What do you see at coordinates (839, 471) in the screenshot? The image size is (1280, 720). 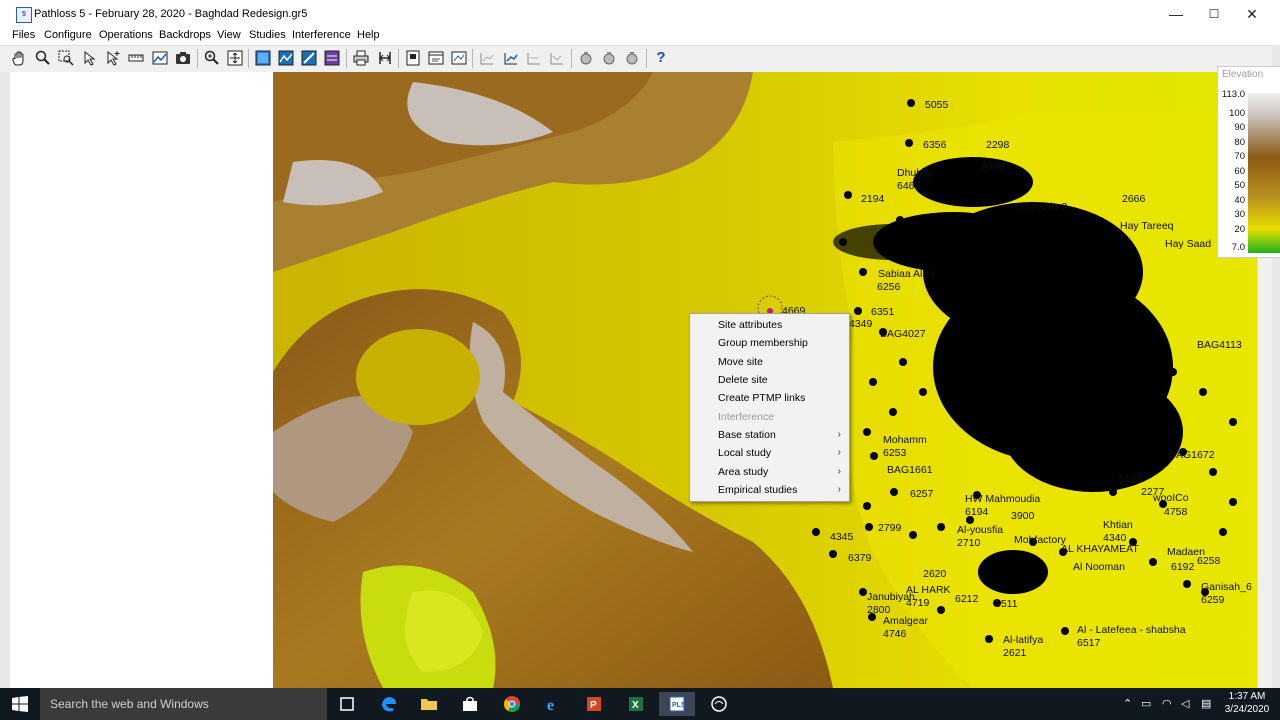 I see `submenu-arrow-icon: ›` at bounding box center [839, 471].